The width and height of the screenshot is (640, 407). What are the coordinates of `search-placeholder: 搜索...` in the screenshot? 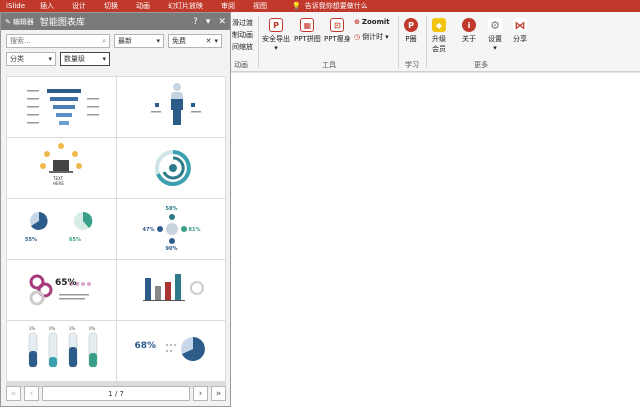 It's located at (20, 41).